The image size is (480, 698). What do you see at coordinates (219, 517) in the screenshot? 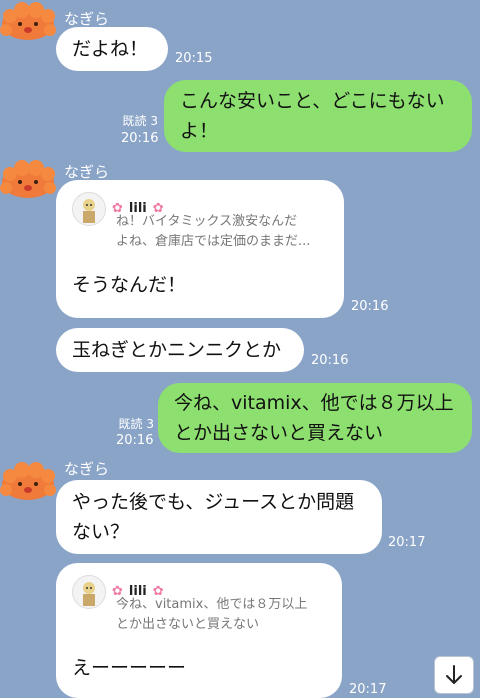
I see `message-bubble: やった後でも、ジュースとか問題 ない？` at bounding box center [219, 517].